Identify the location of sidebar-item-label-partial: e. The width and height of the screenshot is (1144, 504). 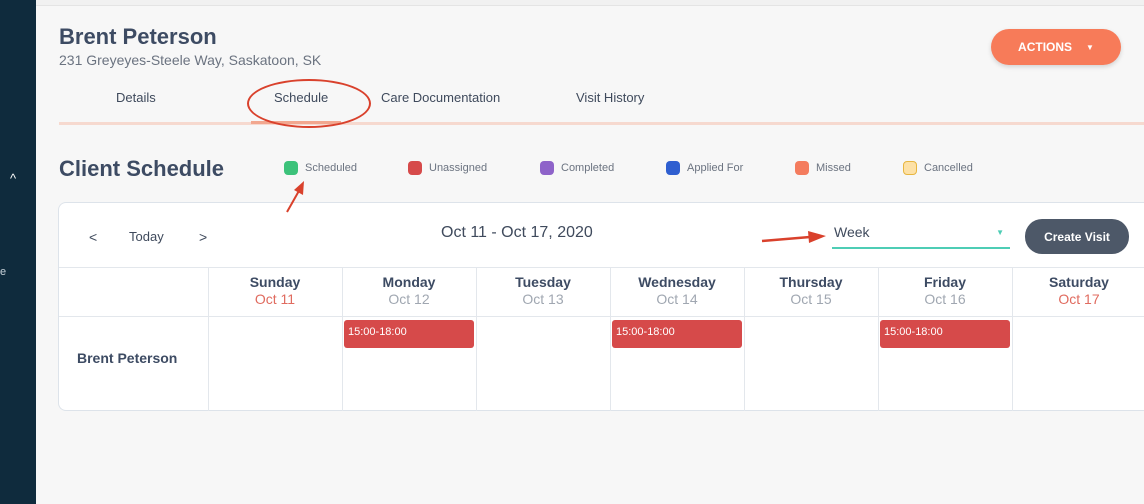
(3, 272).